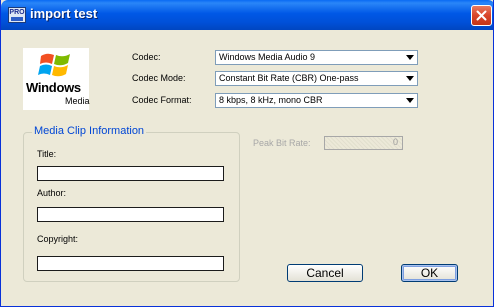 The height and width of the screenshot is (307, 494). What do you see at coordinates (17, 19) in the screenshot?
I see `app-icon-bar` at bounding box center [17, 19].